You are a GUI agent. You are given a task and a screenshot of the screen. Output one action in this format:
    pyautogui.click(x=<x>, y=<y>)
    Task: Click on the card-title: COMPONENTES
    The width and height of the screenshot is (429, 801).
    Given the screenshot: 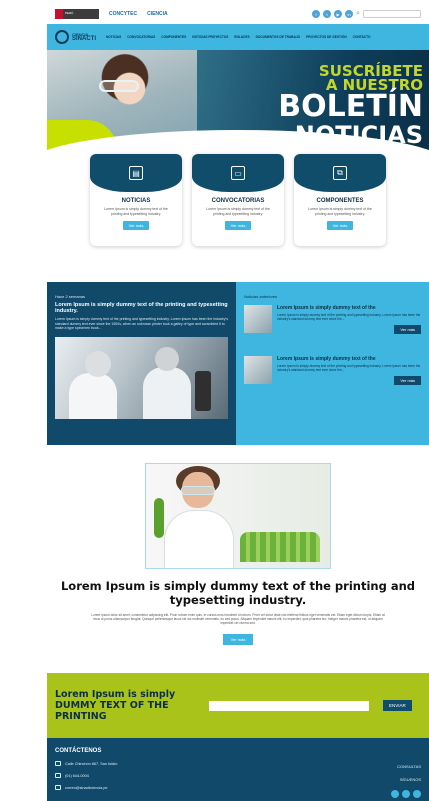 What is the action you would take?
    pyautogui.click(x=340, y=201)
    